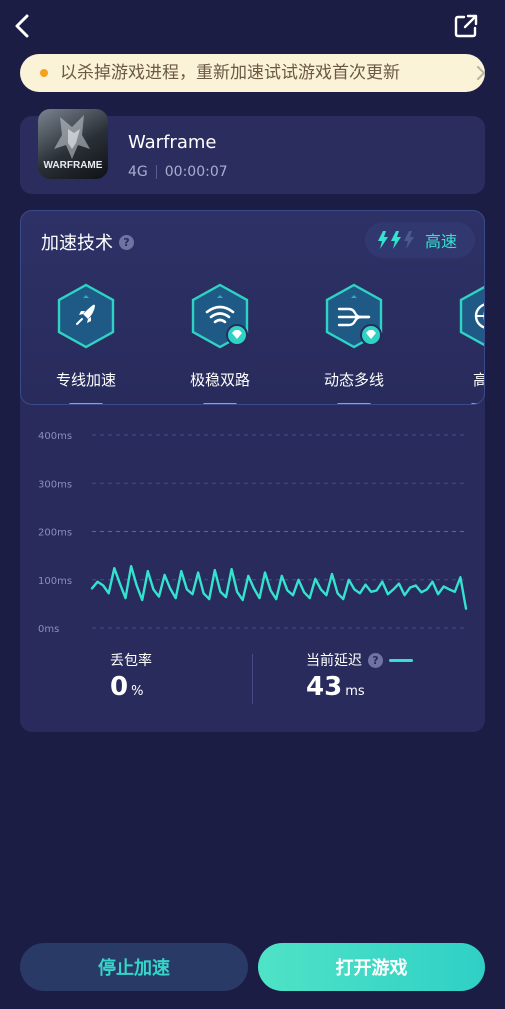  What do you see at coordinates (48, 629) in the screenshot?
I see `y-tick-label: 0ms` at bounding box center [48, 629].